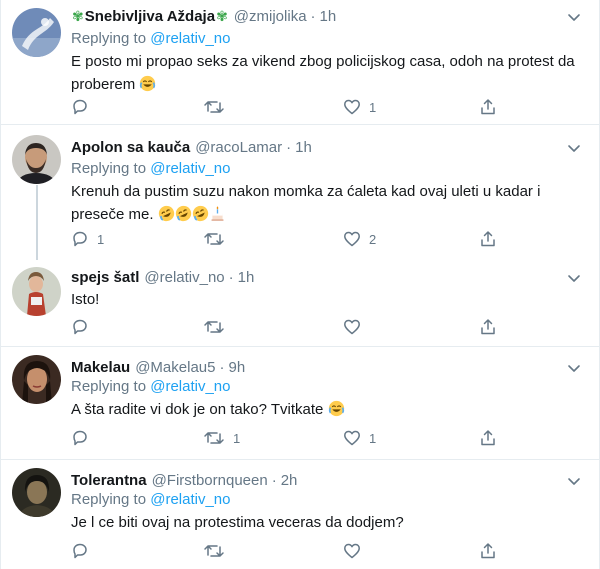  Describe the element at coordinates (286, 438) in the screenshot. I see `tweet-actions: 1 1` at that location.